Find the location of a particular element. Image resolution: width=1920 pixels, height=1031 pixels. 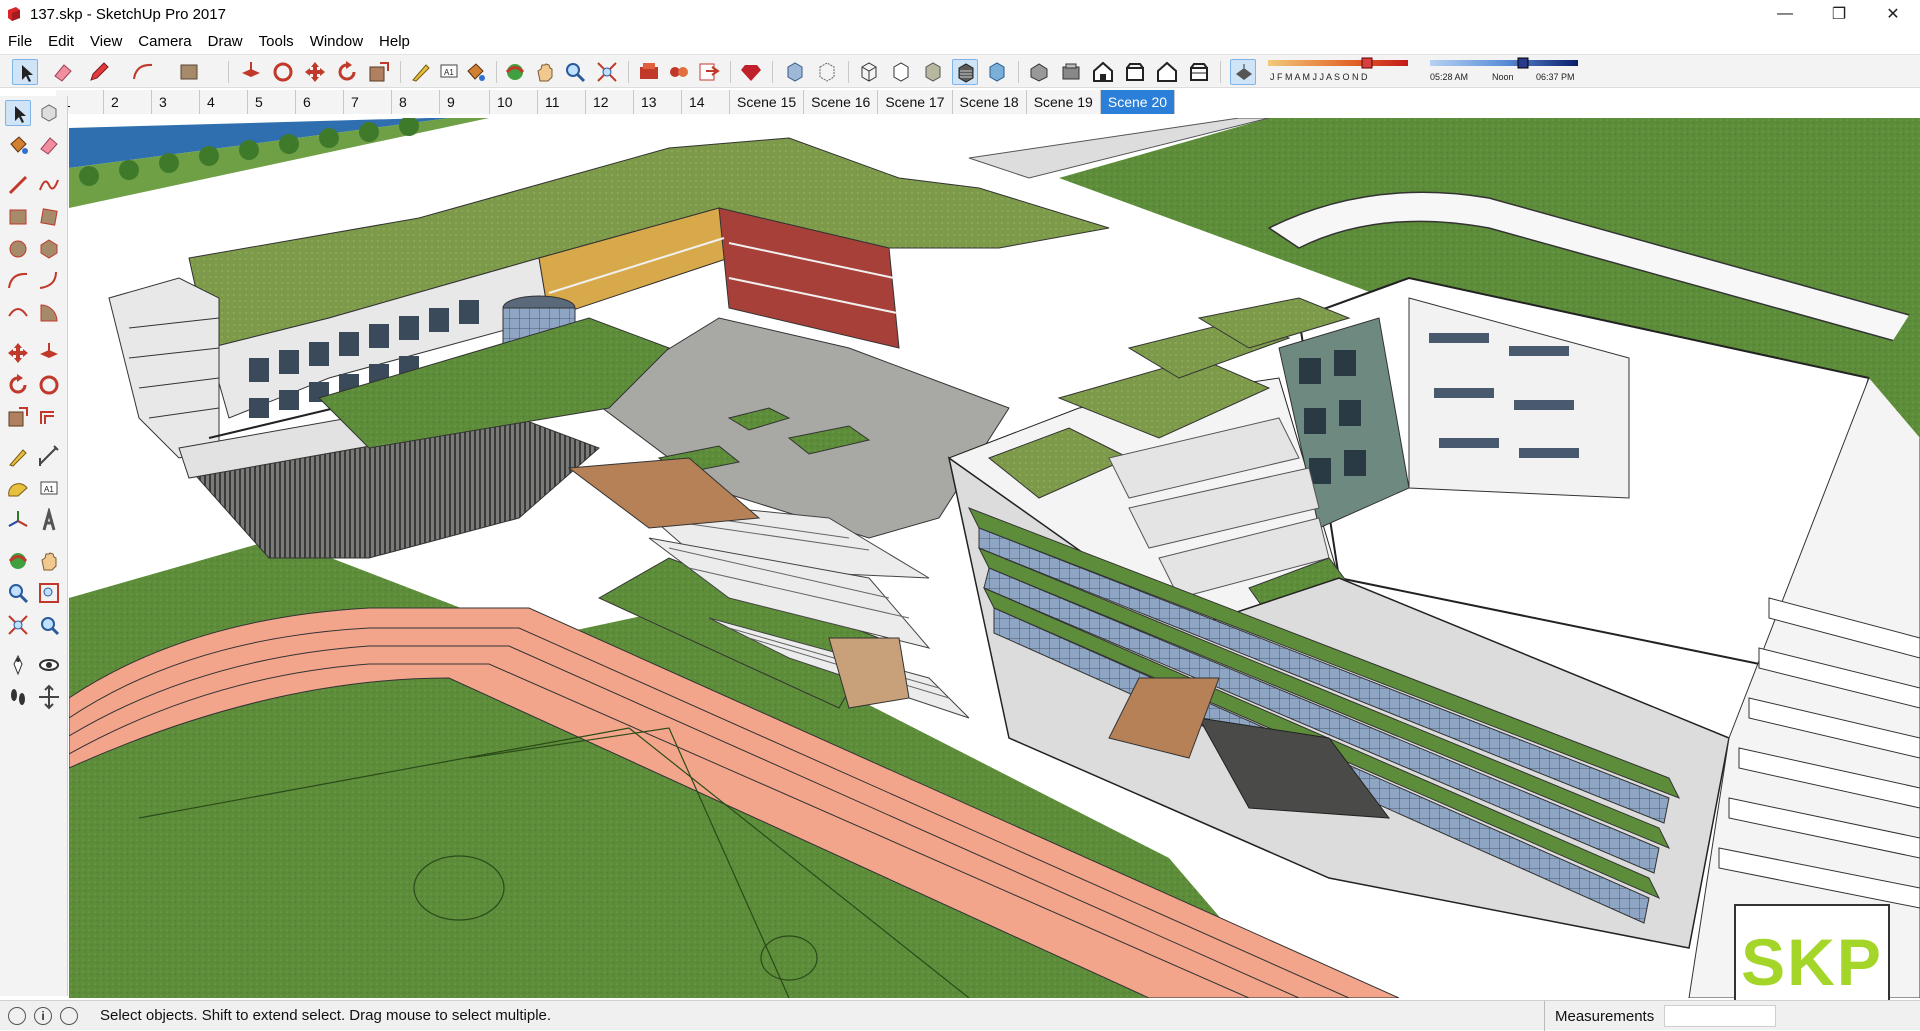

menu-window: Window is located at coordinates (336, 41).